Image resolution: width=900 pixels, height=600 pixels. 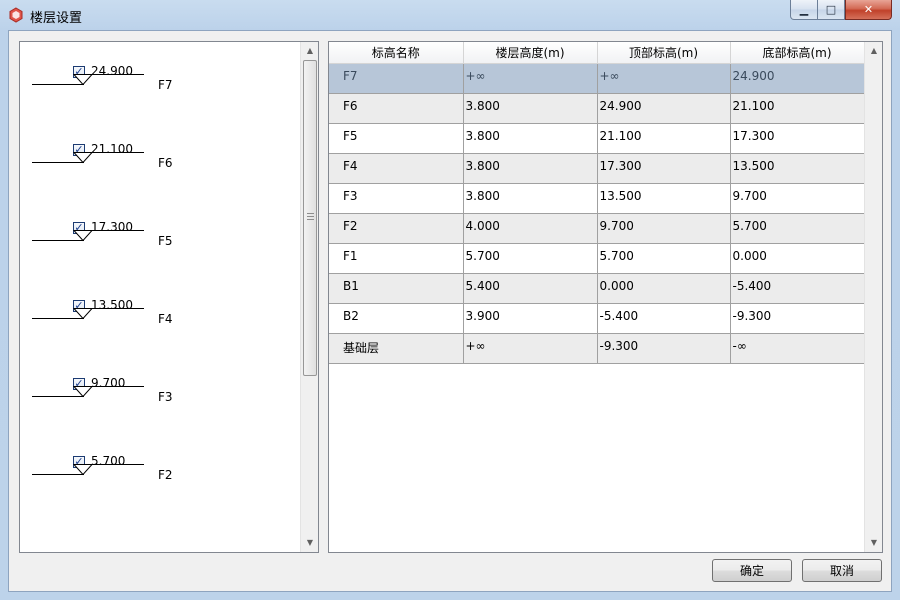 I want to click on cell-top-elevation: -5.400, so click(x=664, y=318).